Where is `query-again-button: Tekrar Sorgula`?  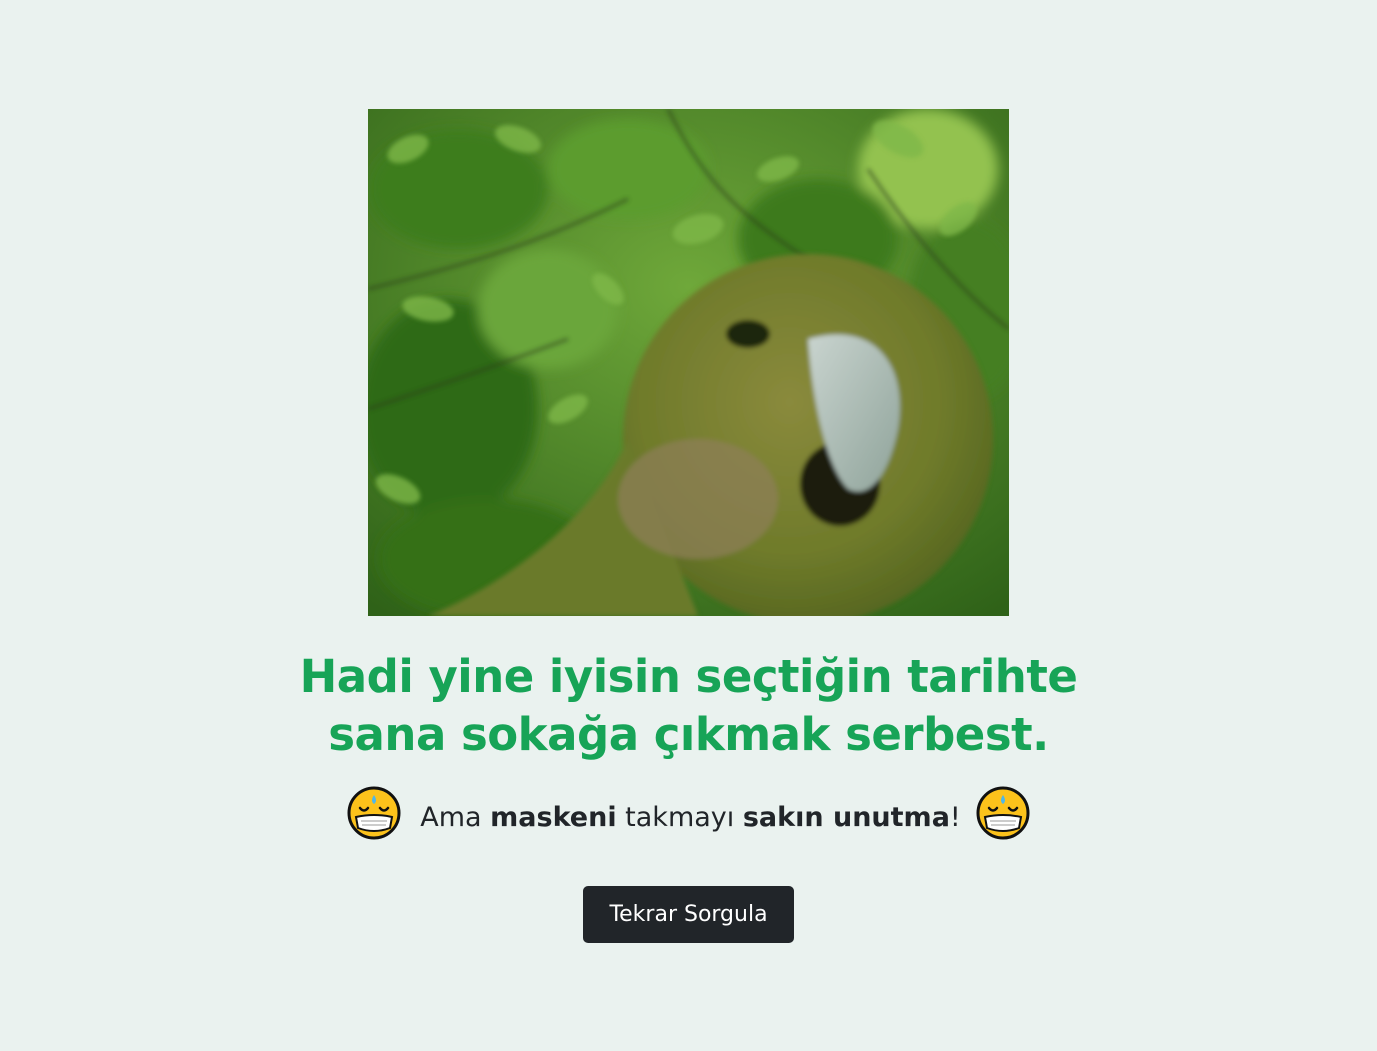
query-again-button: Tekrar Sorgula is located at coordinates (688, 914).